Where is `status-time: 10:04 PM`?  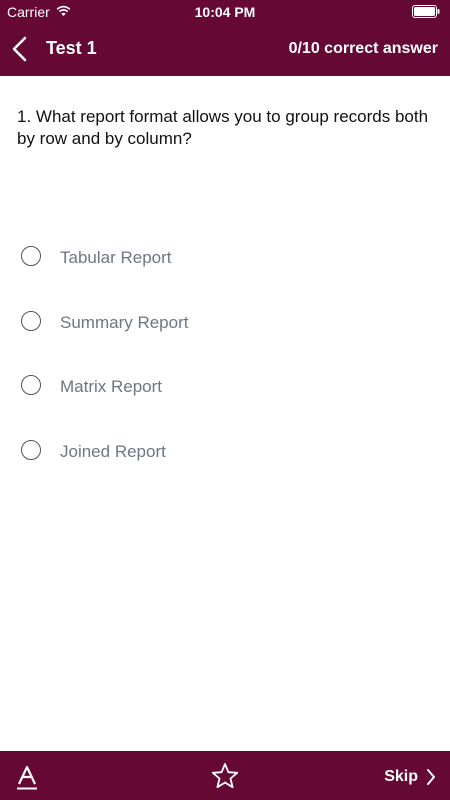 status-time: 10:04 PM is located at coordinates (225, 12).